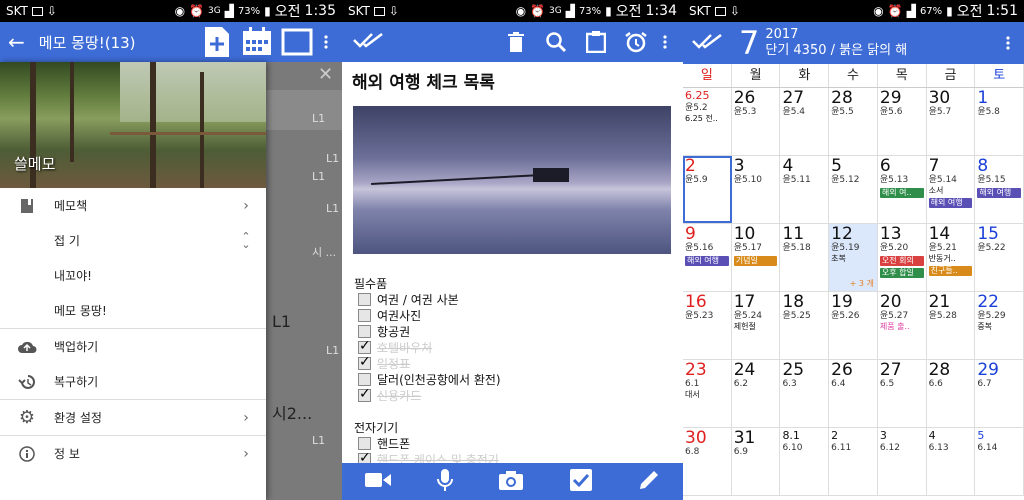 The width and height of the screenshot is (1024, 500). I want to click on event-tag: 기념일, so click(755, 261).